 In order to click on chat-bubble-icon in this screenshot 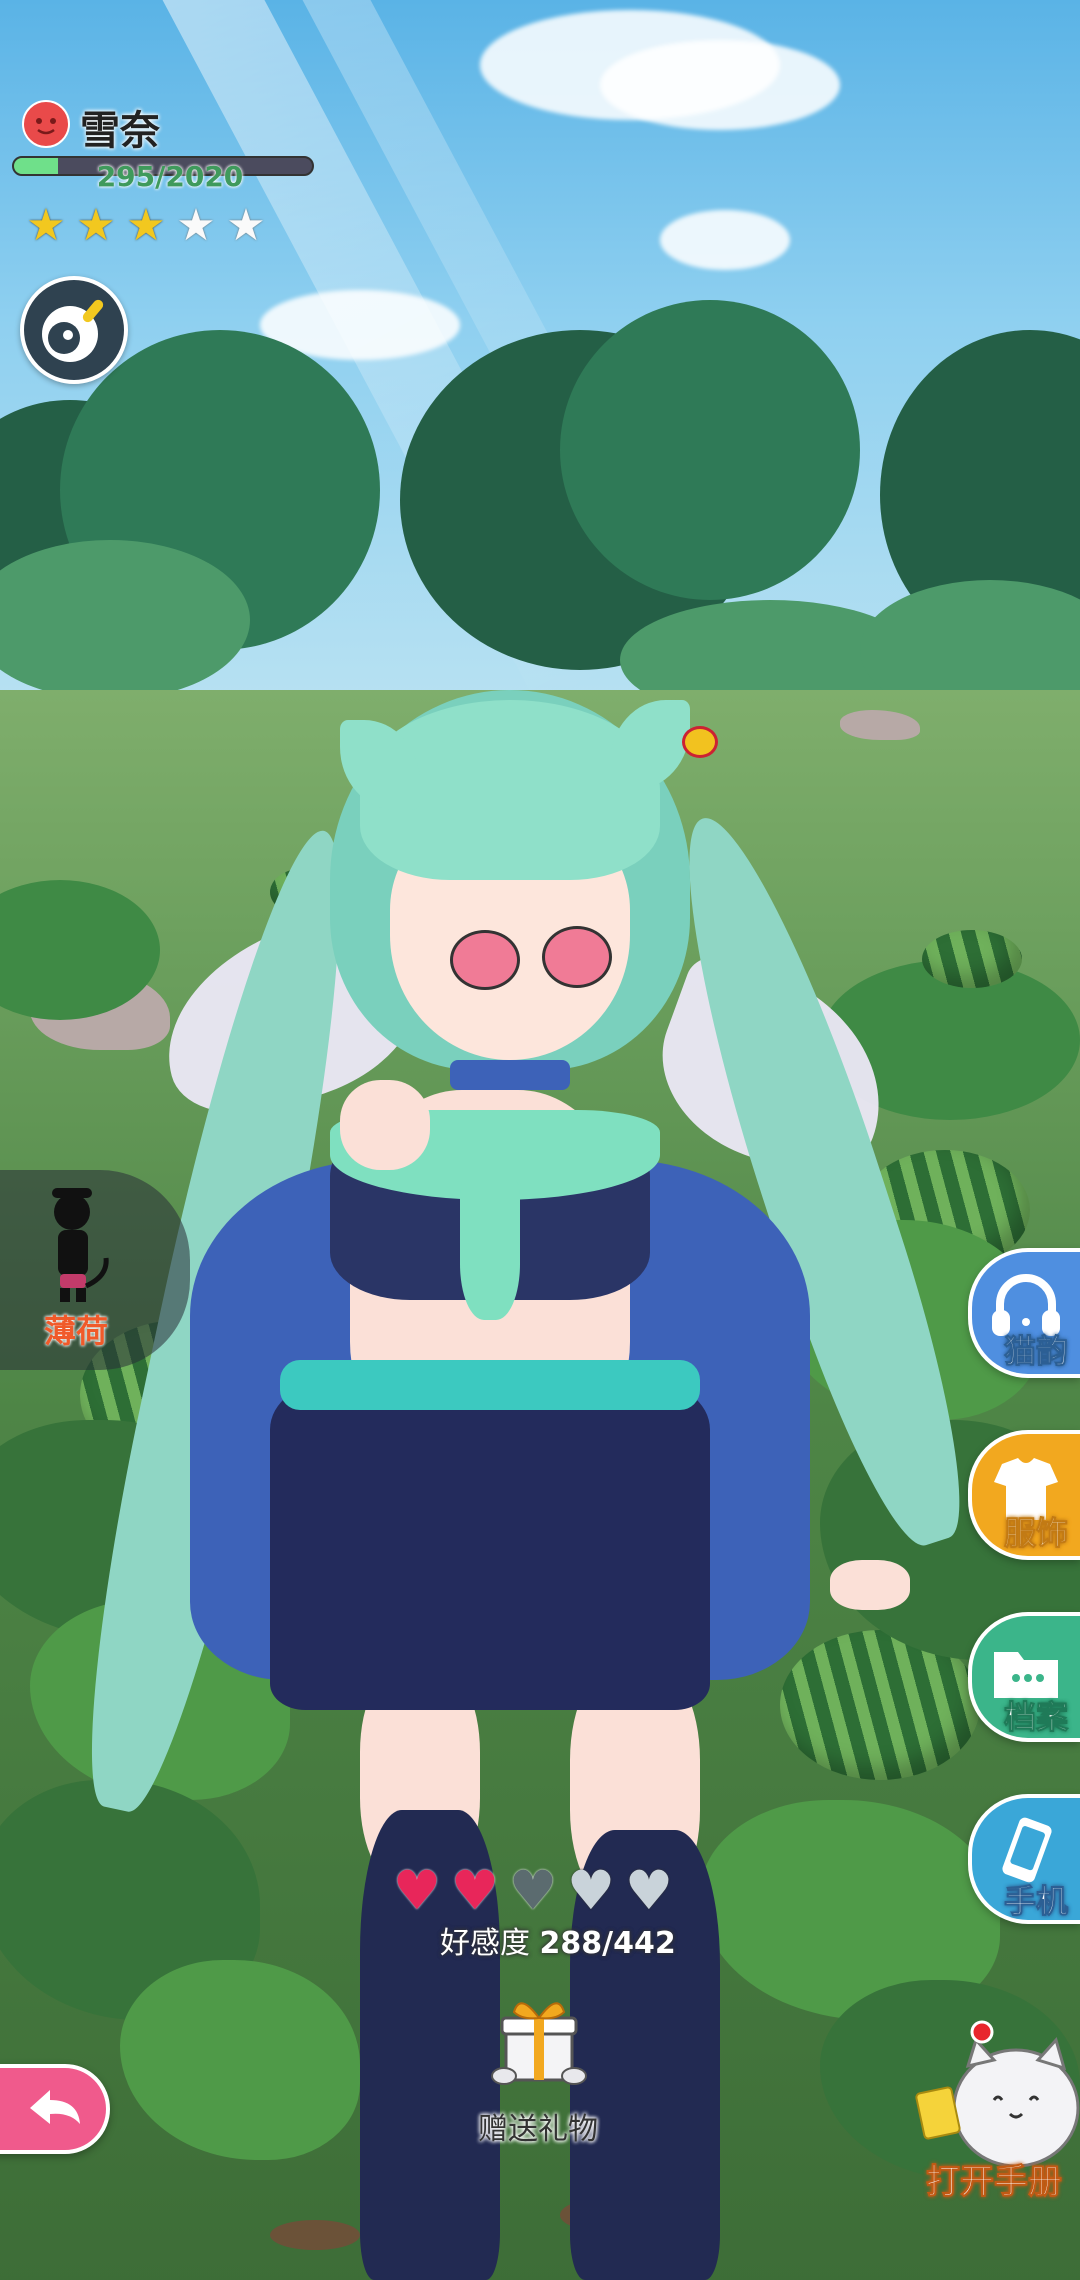, I will do `click(73, 330)`.